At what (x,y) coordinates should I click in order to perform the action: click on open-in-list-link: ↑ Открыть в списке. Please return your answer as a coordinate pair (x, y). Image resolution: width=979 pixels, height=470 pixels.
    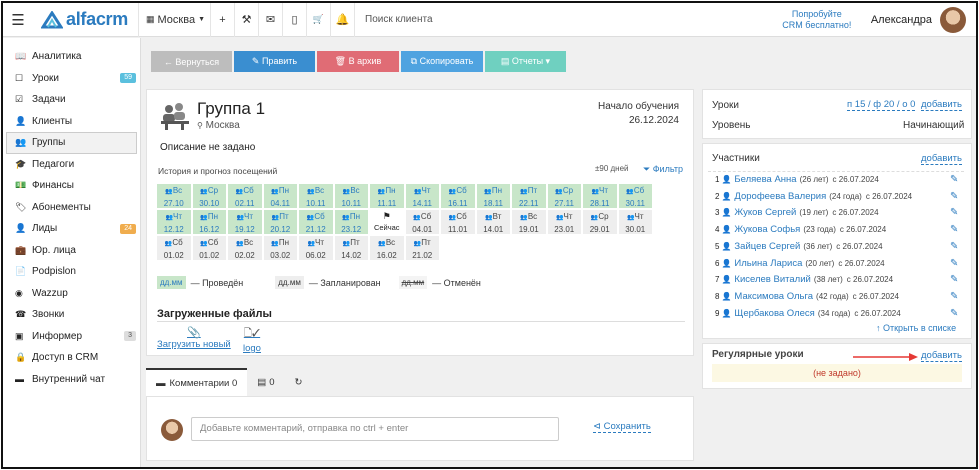
    Looking at the image, I should click on (916, 328).